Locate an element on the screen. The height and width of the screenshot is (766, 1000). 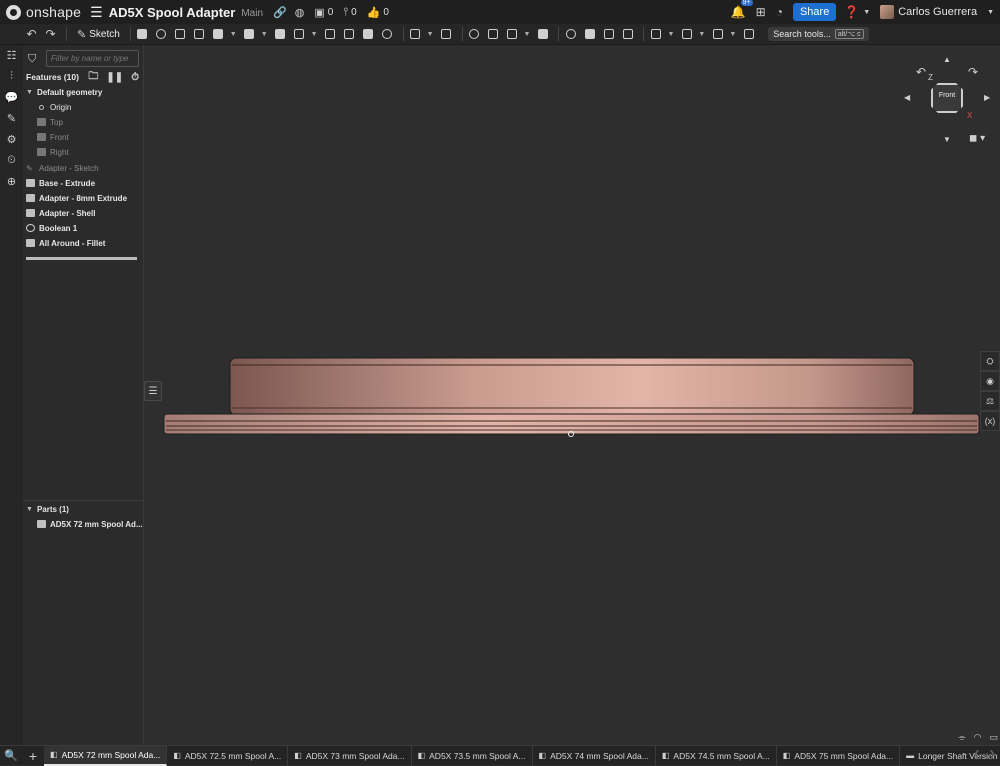
tree-item-right-plane: Right is located at coordinates (53, 152).